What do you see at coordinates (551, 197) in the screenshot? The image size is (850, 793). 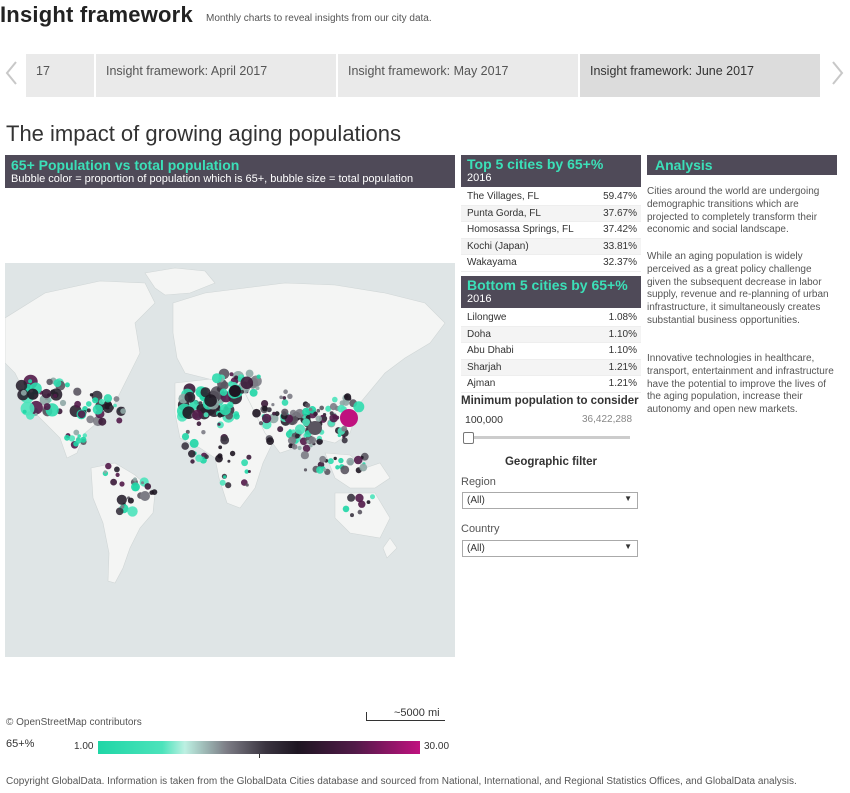 I see `table-row: The Villages, FL 59.47%` at bounding box center [551, 197].